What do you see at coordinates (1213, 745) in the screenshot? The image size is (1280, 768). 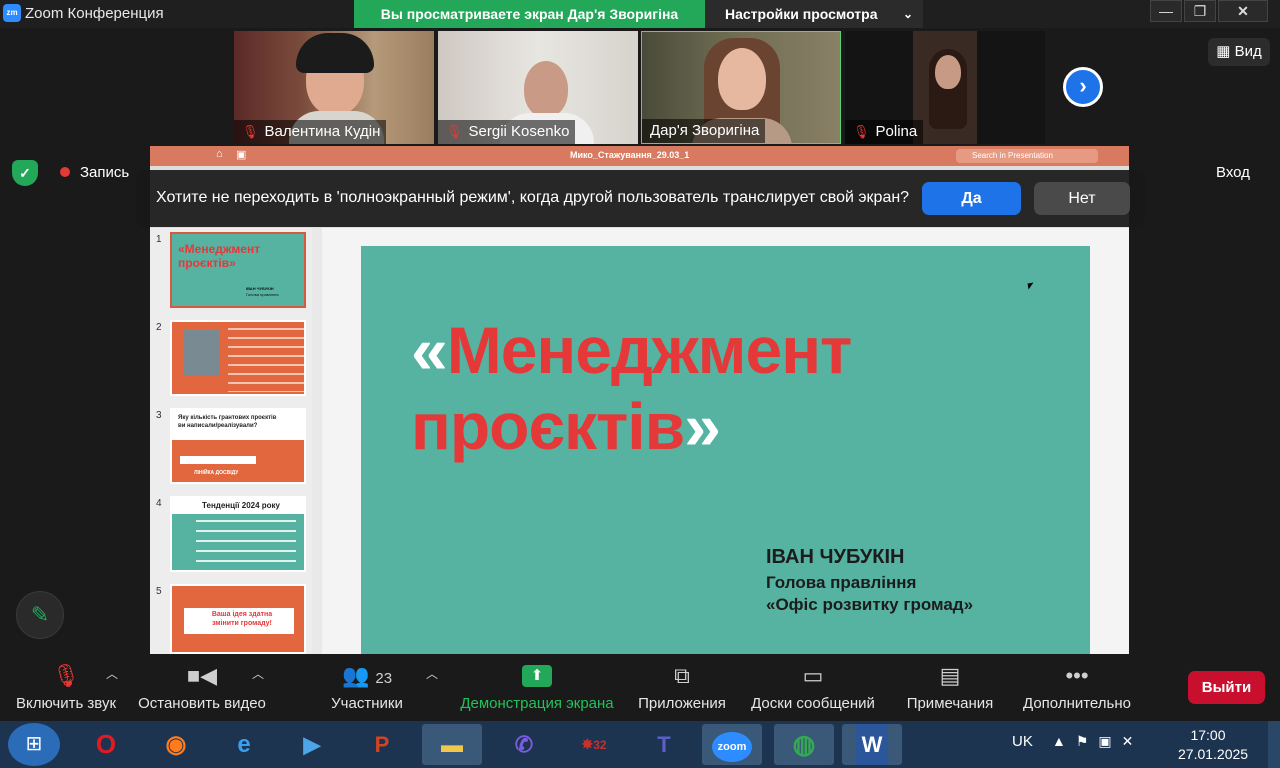 I see `clock: 17:00 27.01.2025` at bounding box center [1213, 745].